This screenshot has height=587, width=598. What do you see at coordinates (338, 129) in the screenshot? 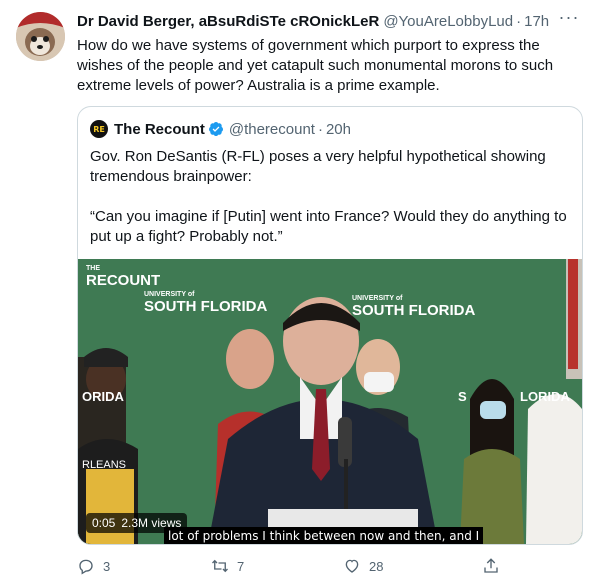
I see `quoted-tweet-time: 20h` at bounding box center [338, 129].